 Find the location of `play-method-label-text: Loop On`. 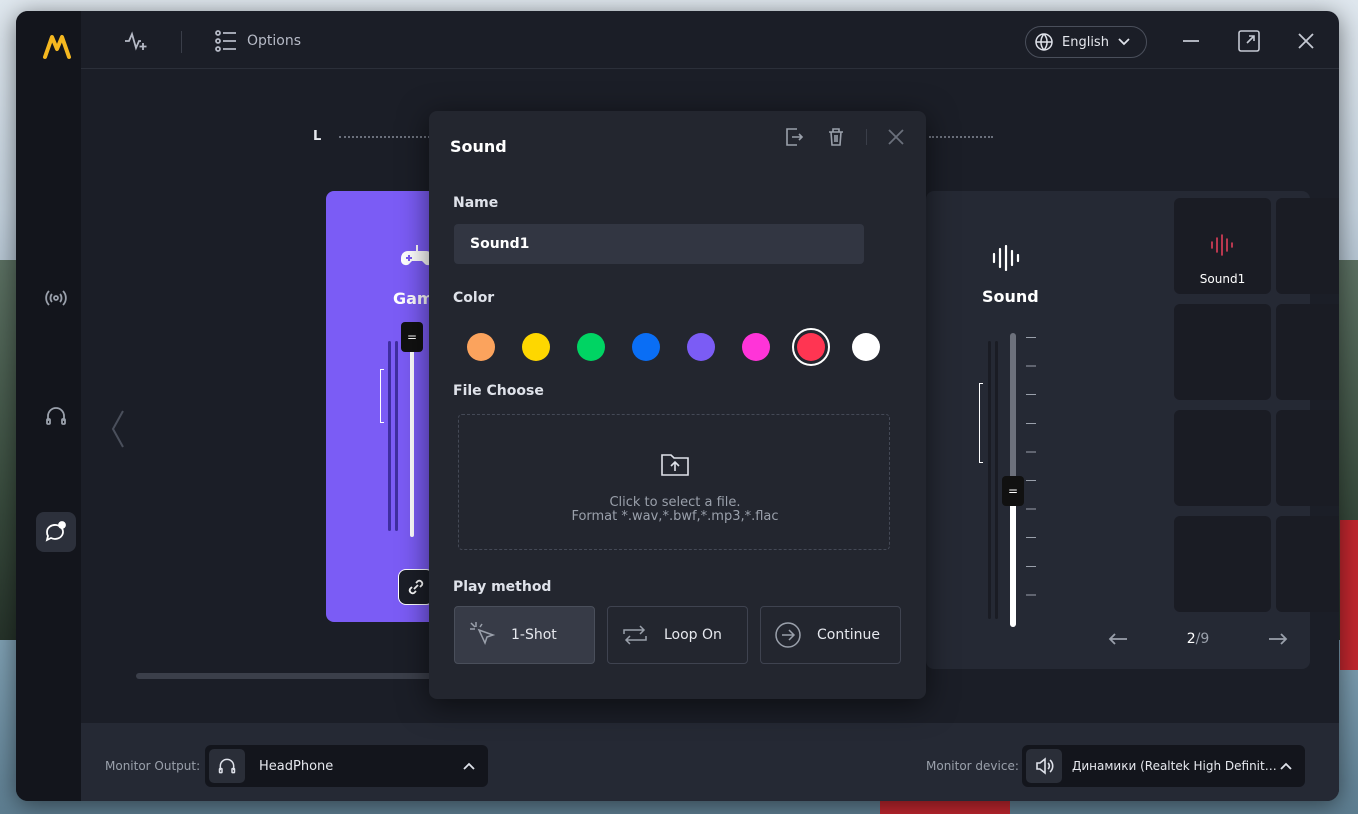

play-method-label-text: Loop On is located at coordinates (693, 635).